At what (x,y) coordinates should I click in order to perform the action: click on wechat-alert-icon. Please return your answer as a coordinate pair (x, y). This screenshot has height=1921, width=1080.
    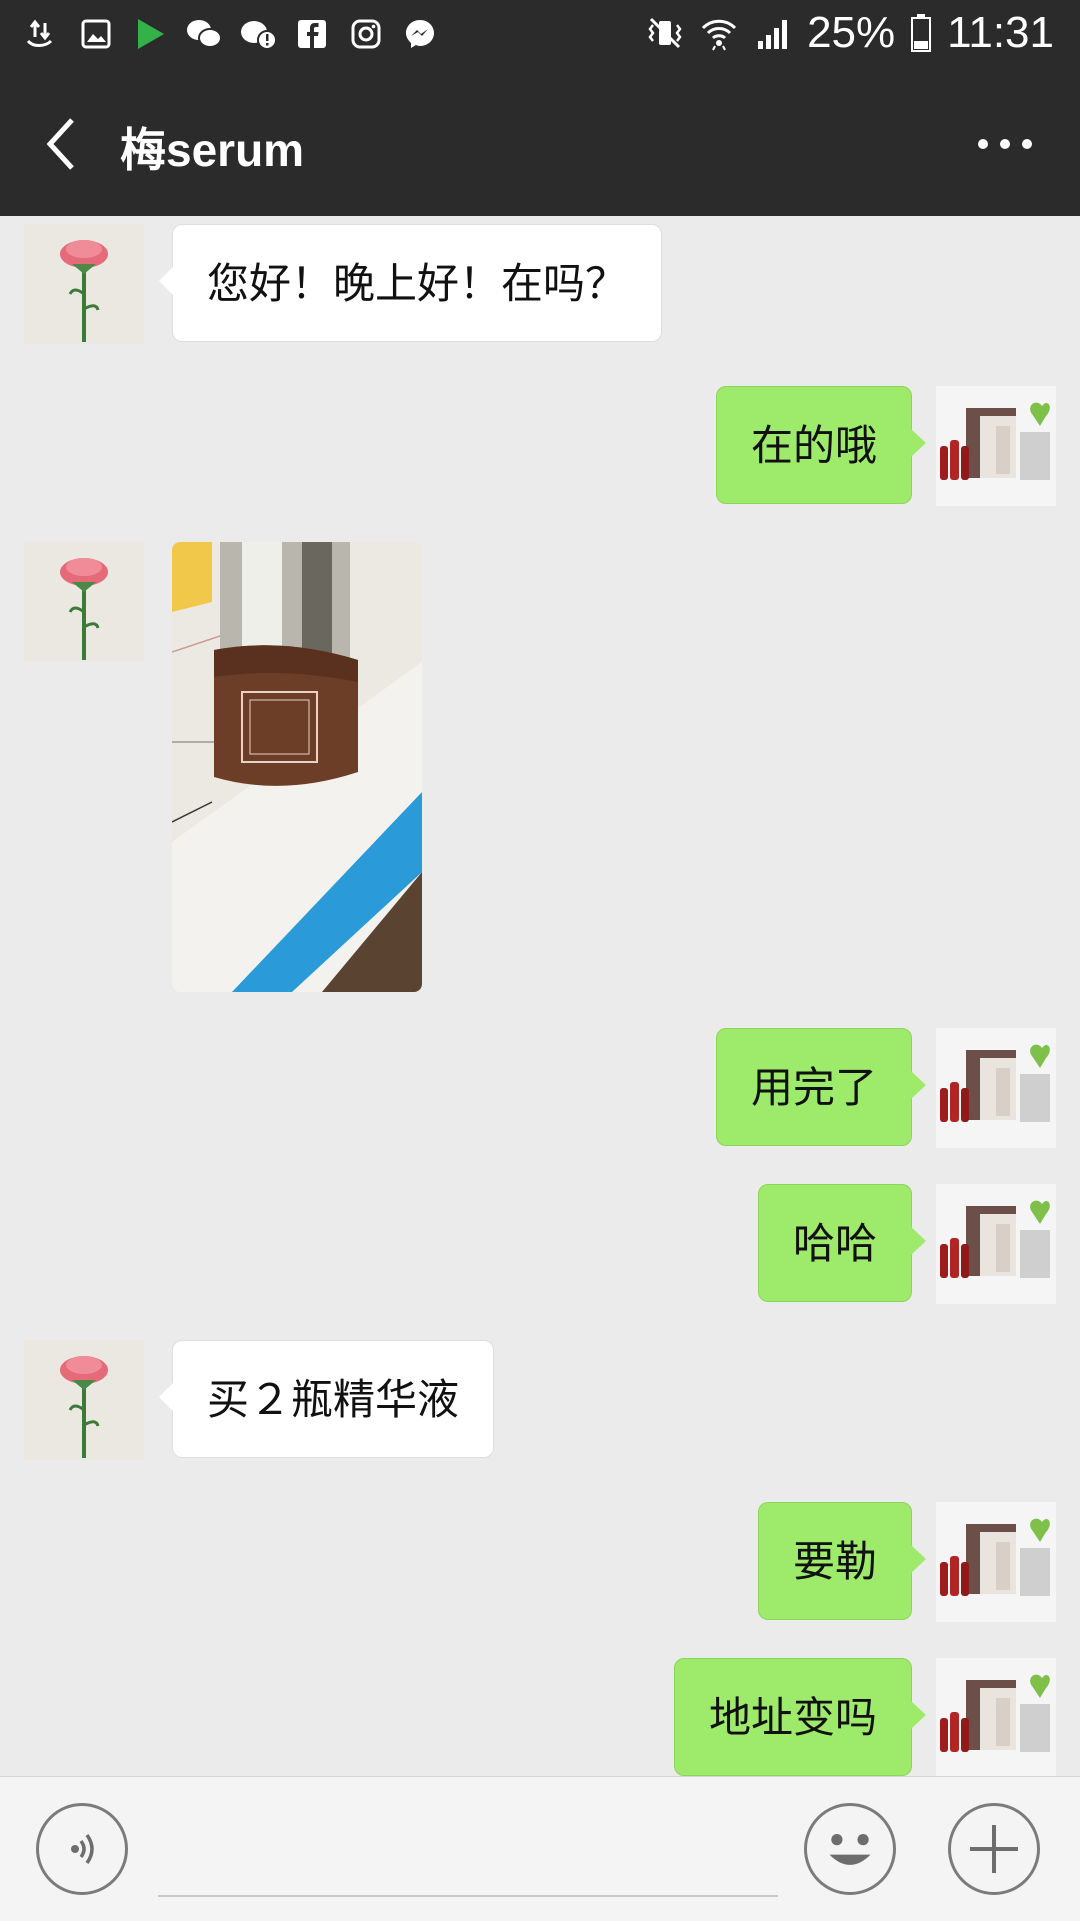
    Looking at the image, I should click on (258, 34).